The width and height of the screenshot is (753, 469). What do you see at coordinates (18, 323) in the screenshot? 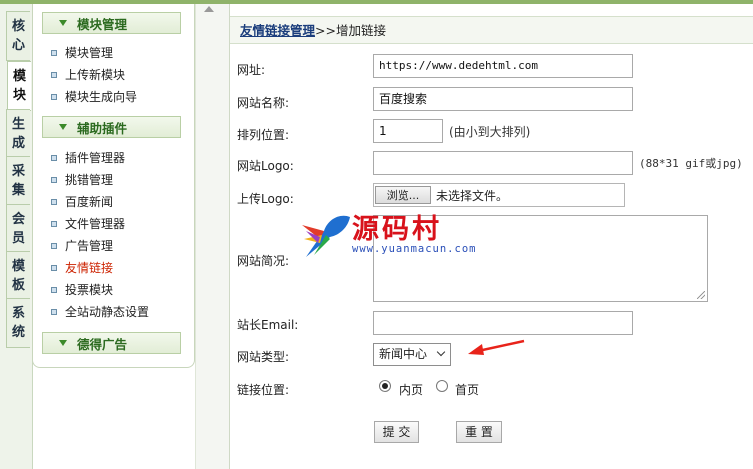
I see `tab-system: 系统` at bounding box center [18, 323].